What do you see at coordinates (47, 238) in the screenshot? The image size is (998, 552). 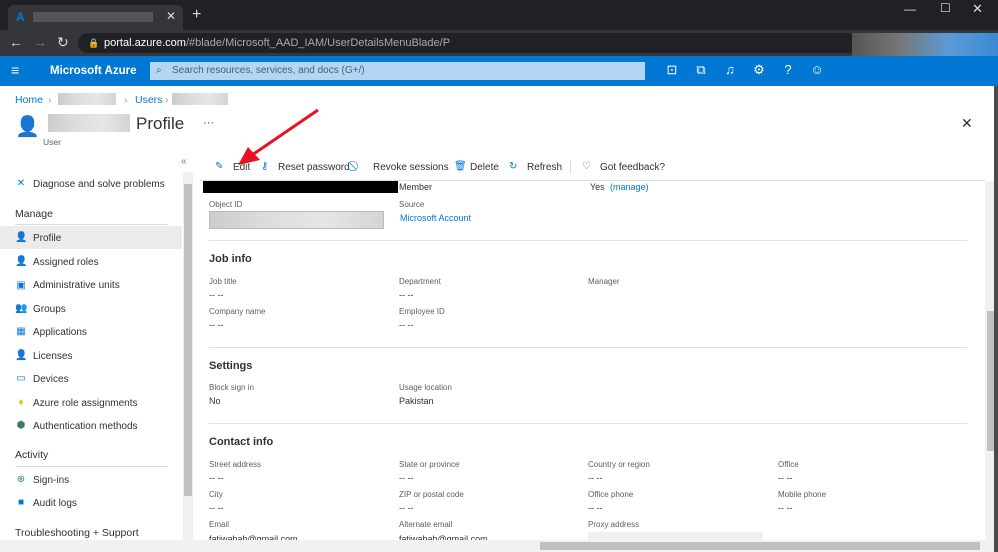 I see `sidebar-item-profile: Profile` at bounding box center [47, 238].